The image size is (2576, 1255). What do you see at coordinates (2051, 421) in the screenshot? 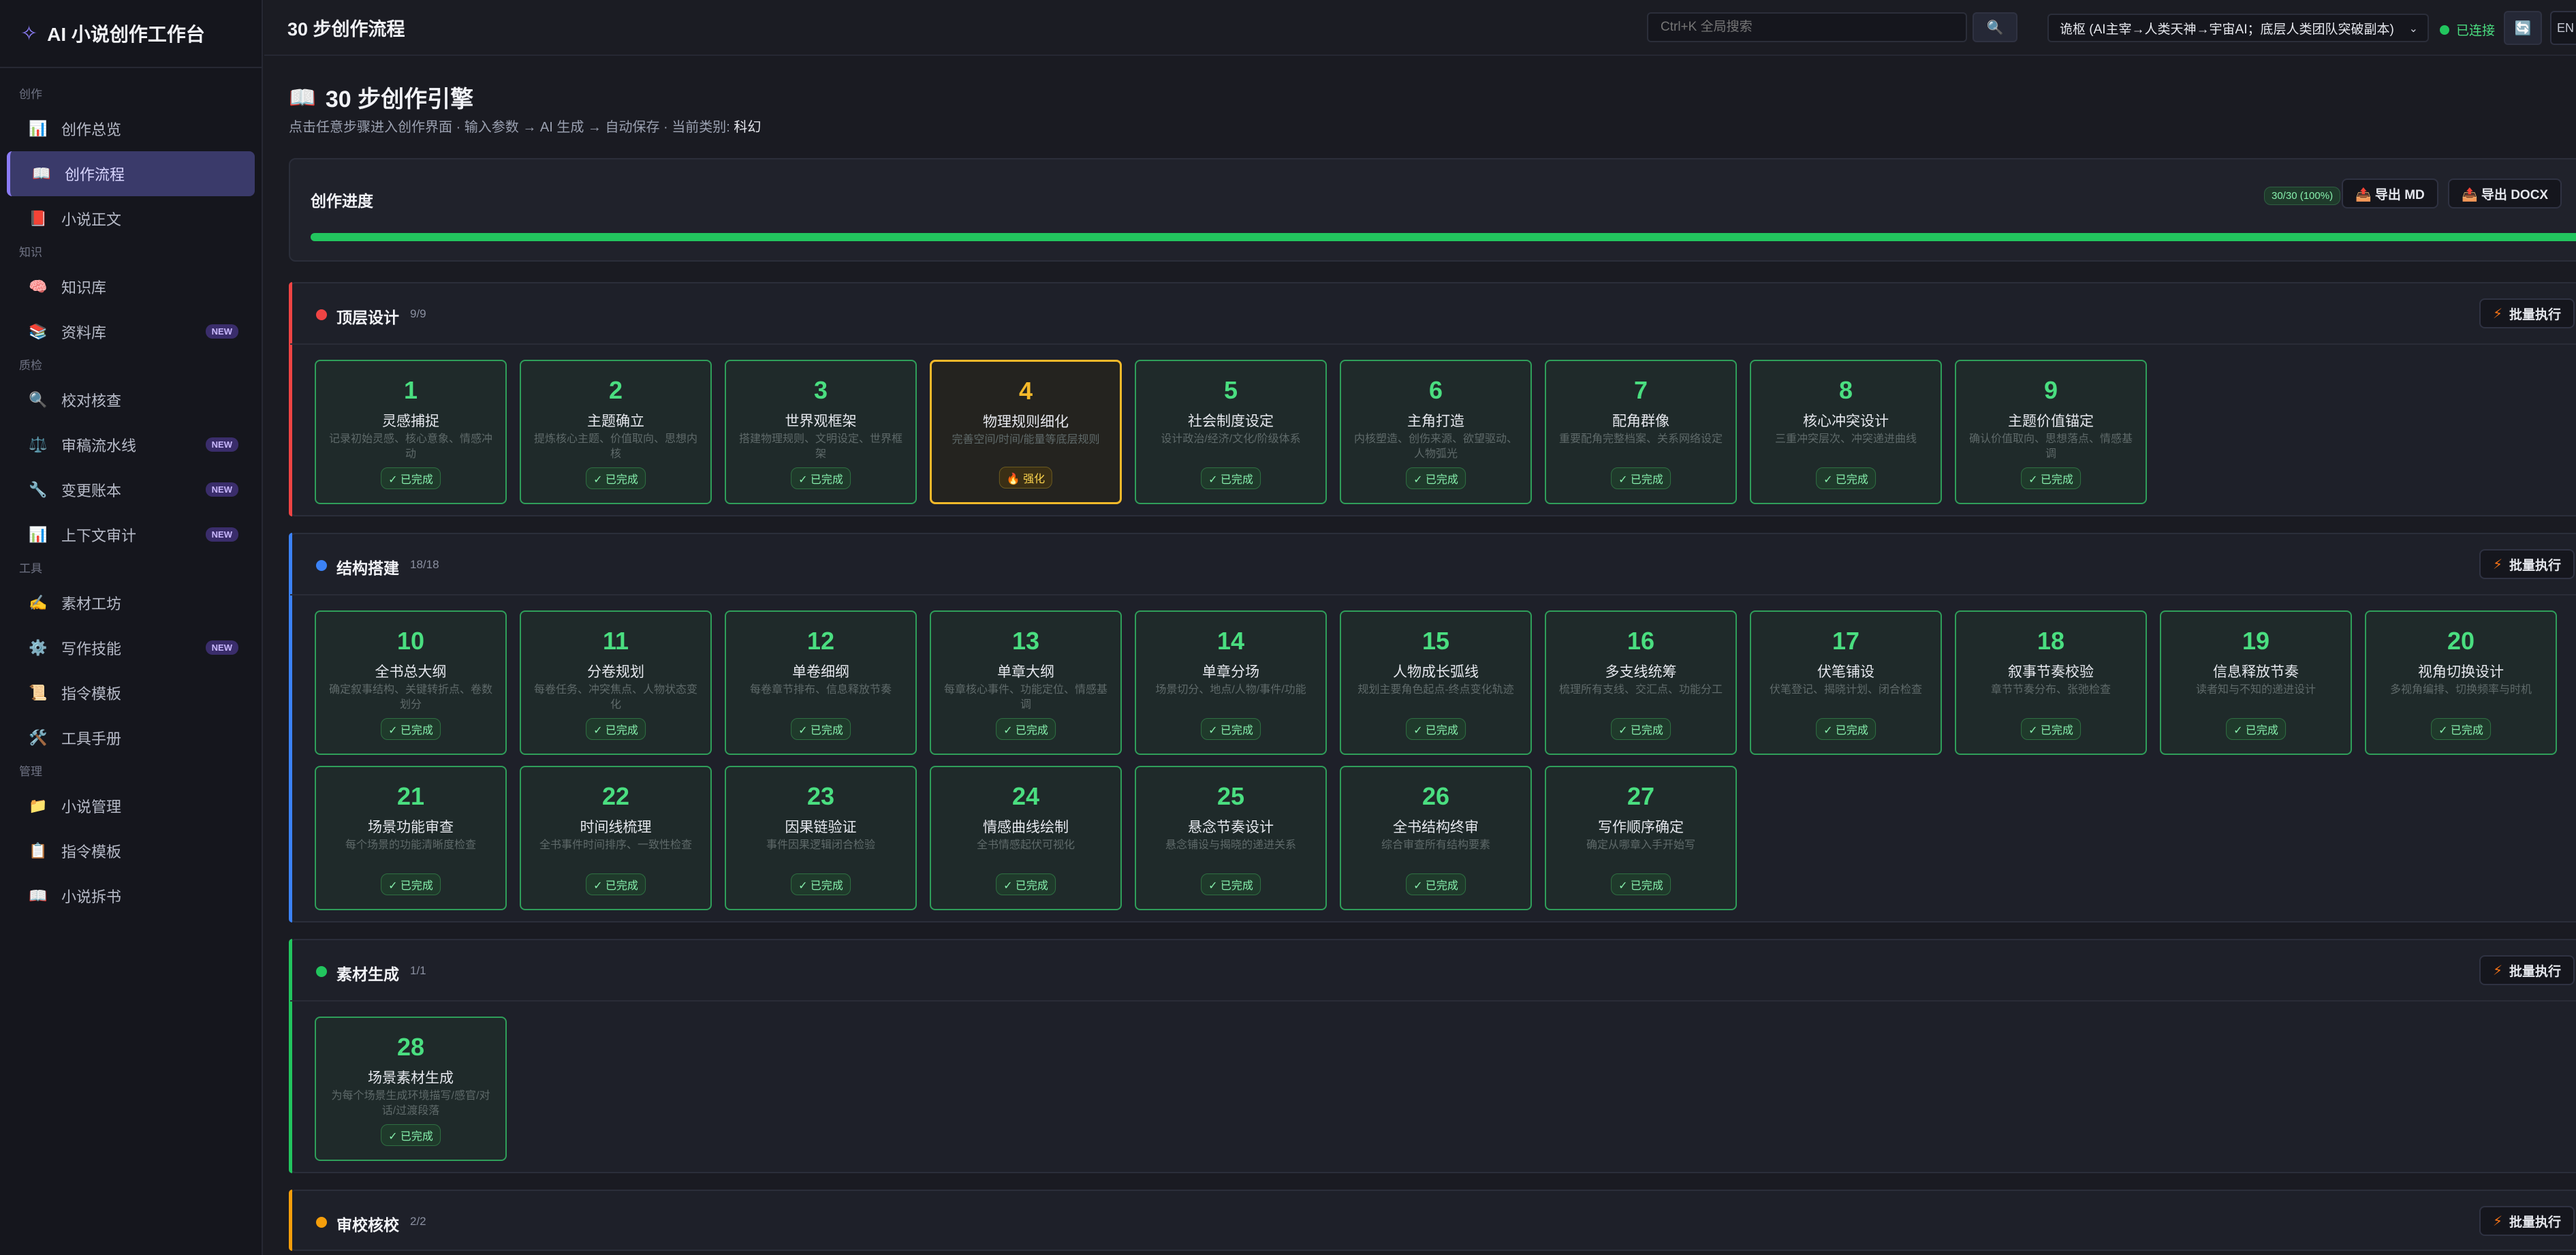
I see `step-title: 主题价值锚定` at bounding box center [2051, 421].